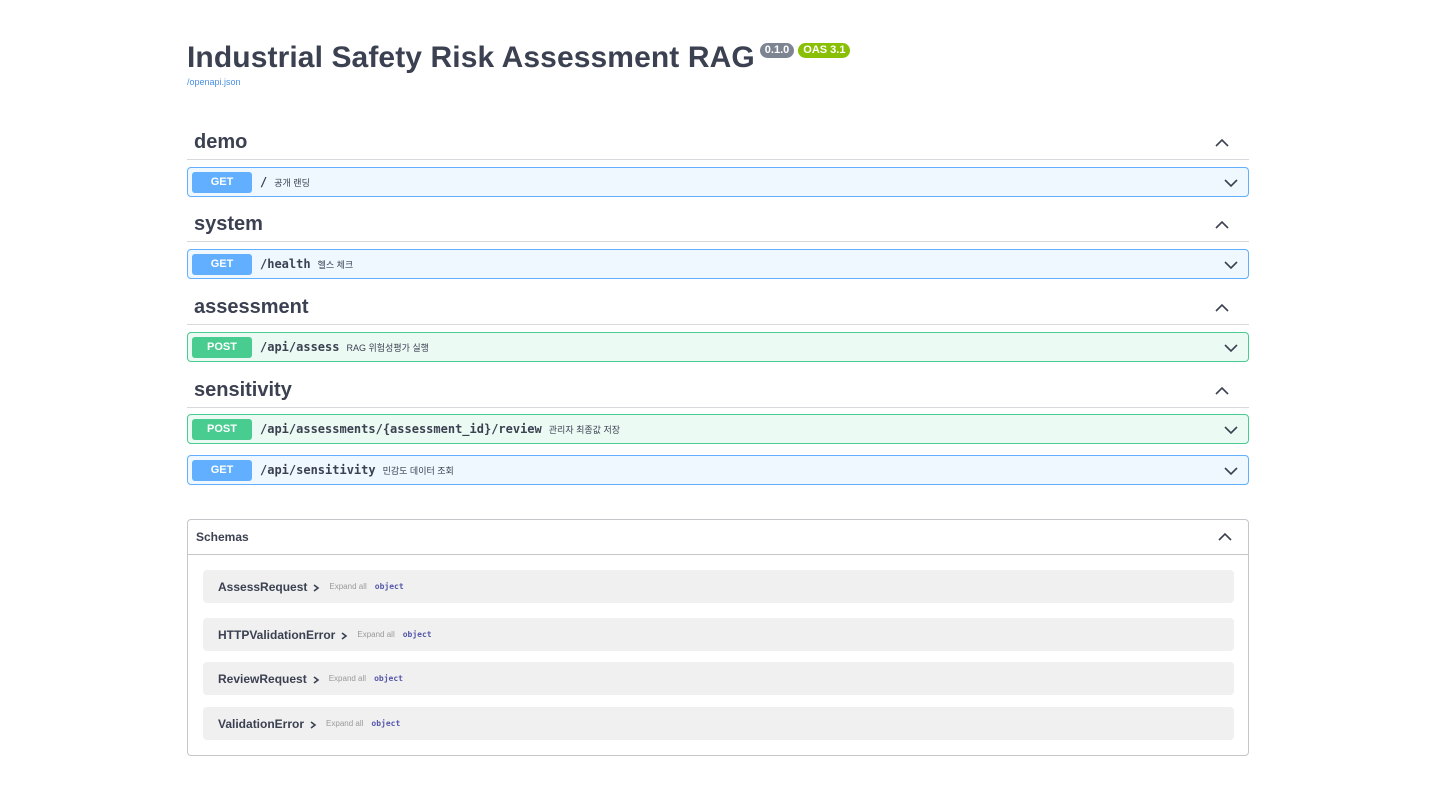 The image size is (1436, 808). What do you see at coordinates (276, 635) in the screenshot?
I see `model-name: HTTPValidationError` at bounding box center [276, 635].